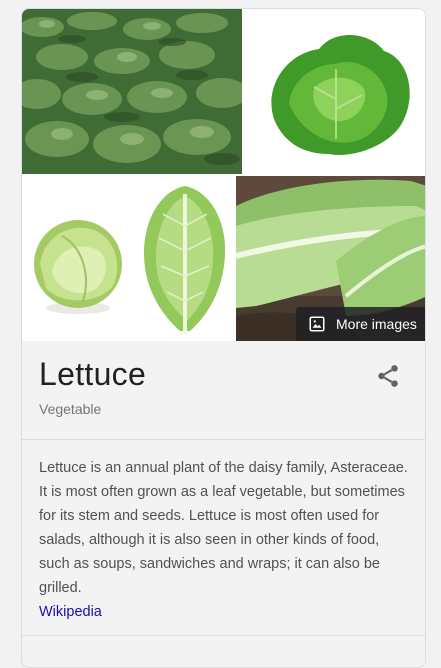 This screenshot has height=668, width=441. I want to click on image-lettuce-leaf, so click(184, 258).